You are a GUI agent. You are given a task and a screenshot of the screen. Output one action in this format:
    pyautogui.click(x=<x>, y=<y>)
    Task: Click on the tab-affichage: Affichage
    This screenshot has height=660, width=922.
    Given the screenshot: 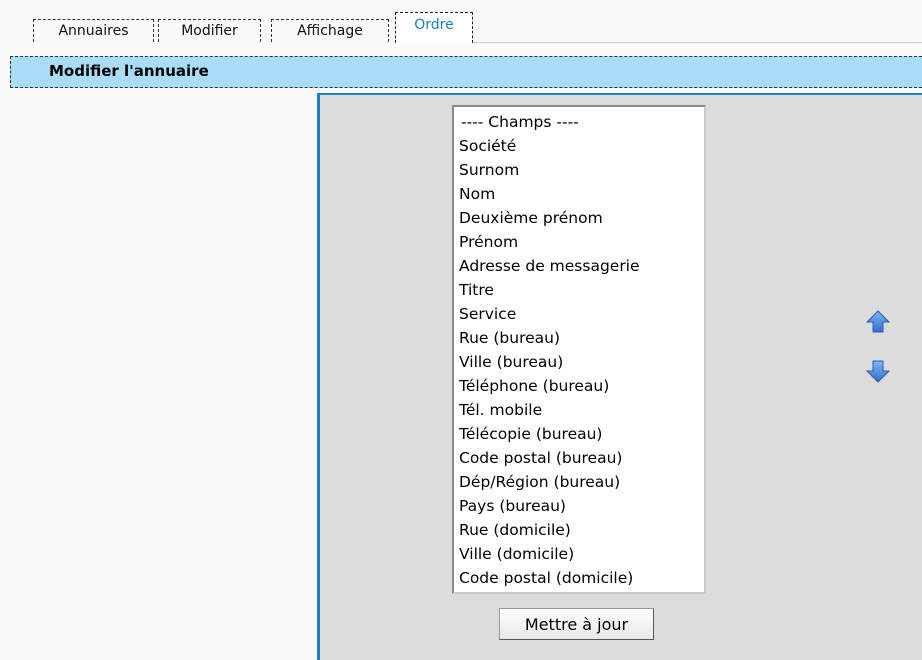 What is the action you would take?
    pyautogui.click(x=330, y=30)
    